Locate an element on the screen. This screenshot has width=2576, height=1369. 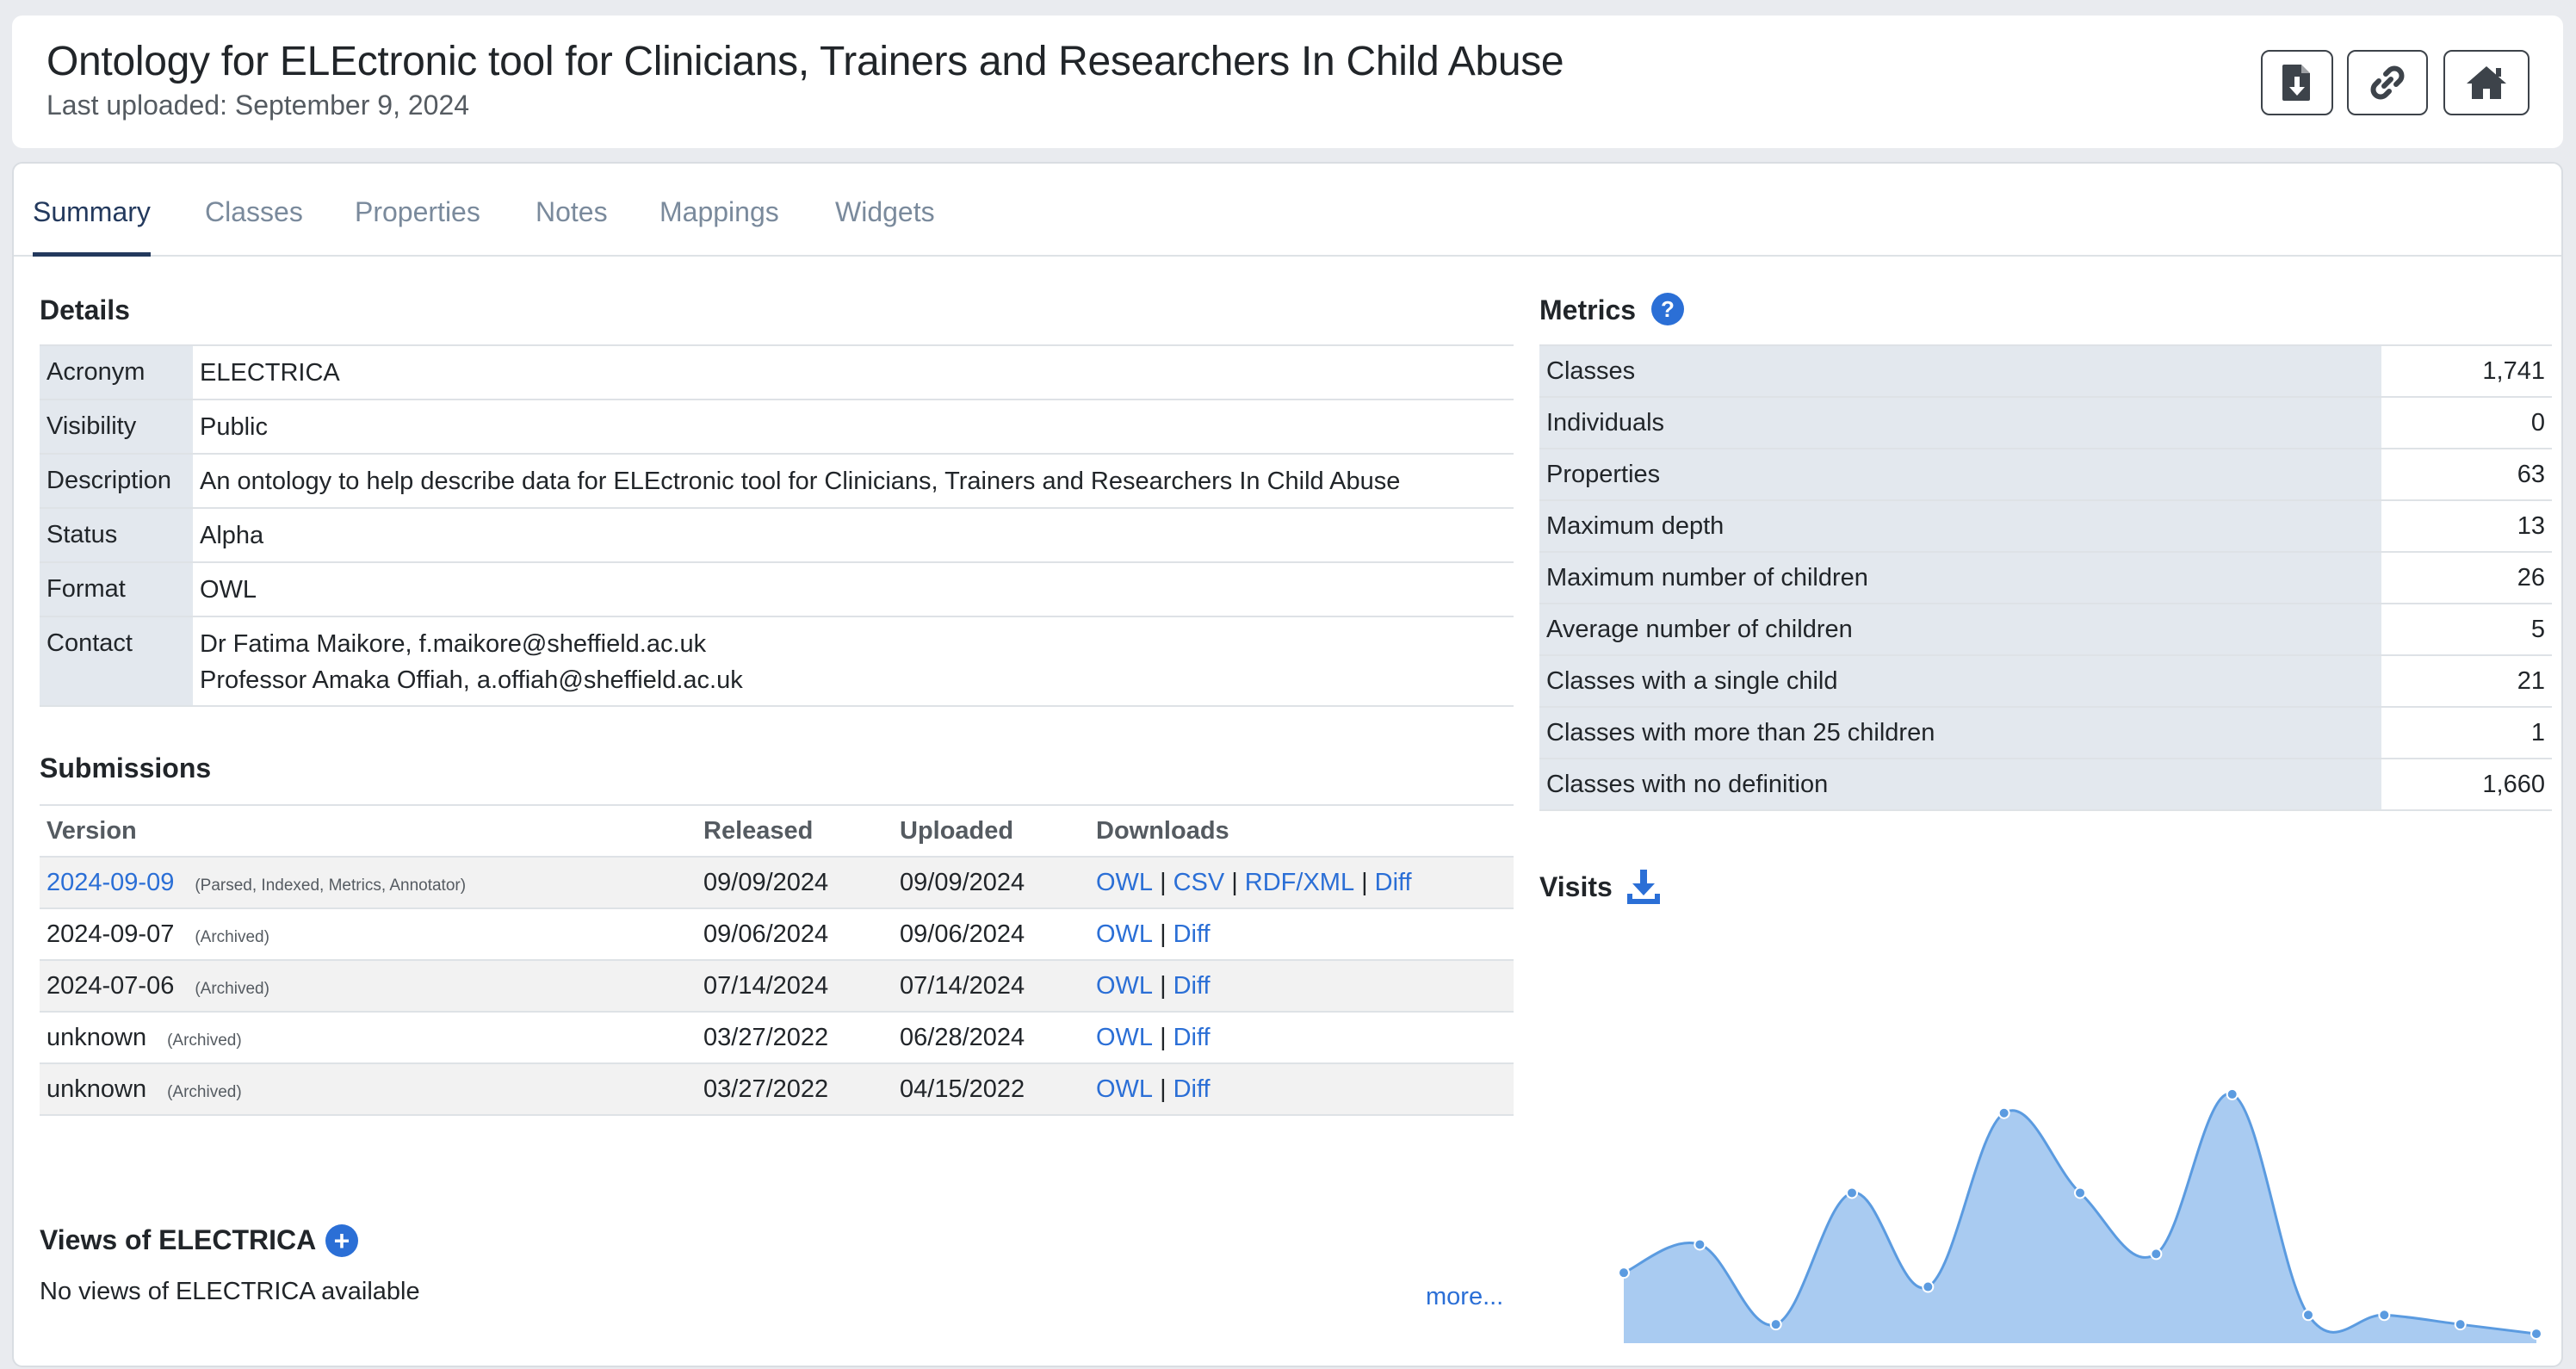
metric-label: Classes with more than 25 children is located at coordinates (1960, 732).